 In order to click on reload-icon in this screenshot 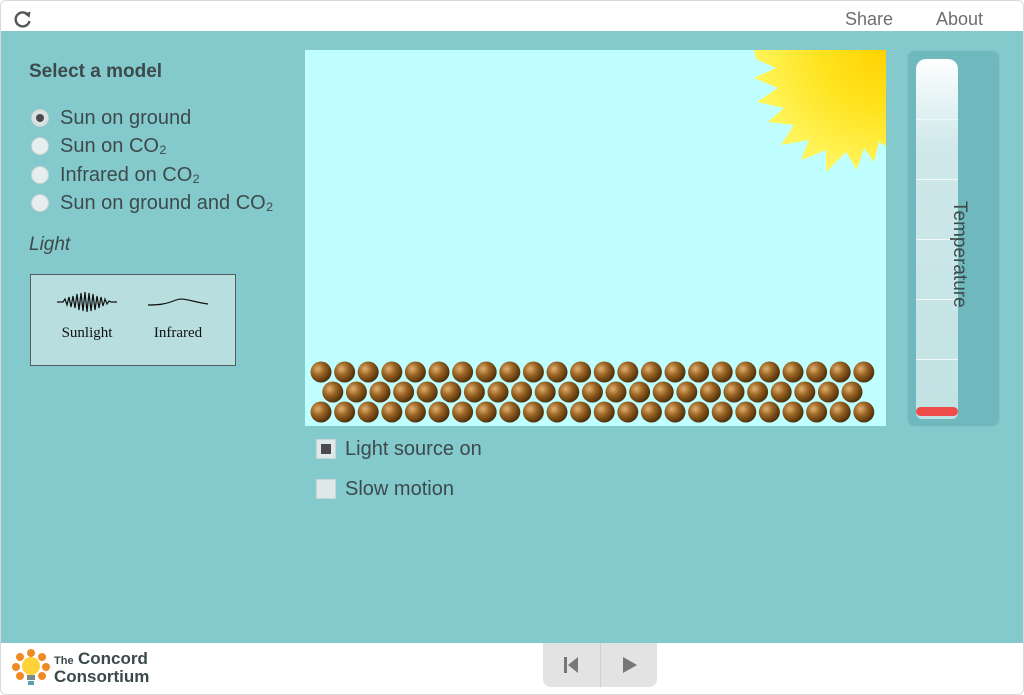, I will do `click(23, 19)`.